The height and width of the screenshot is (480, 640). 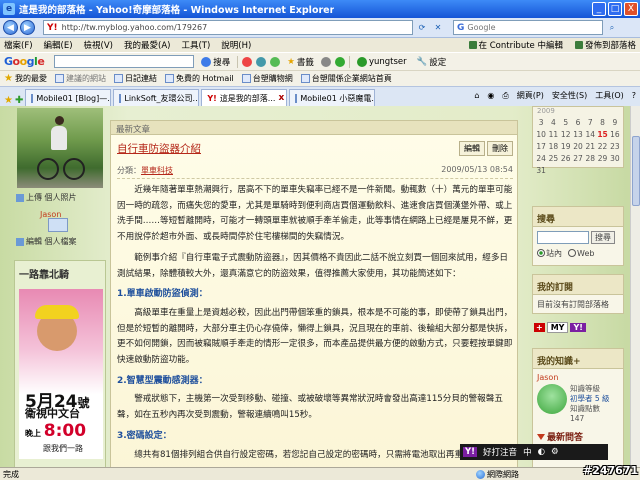 I want to click on forward-button: ▶, so click(x=27, y=27).